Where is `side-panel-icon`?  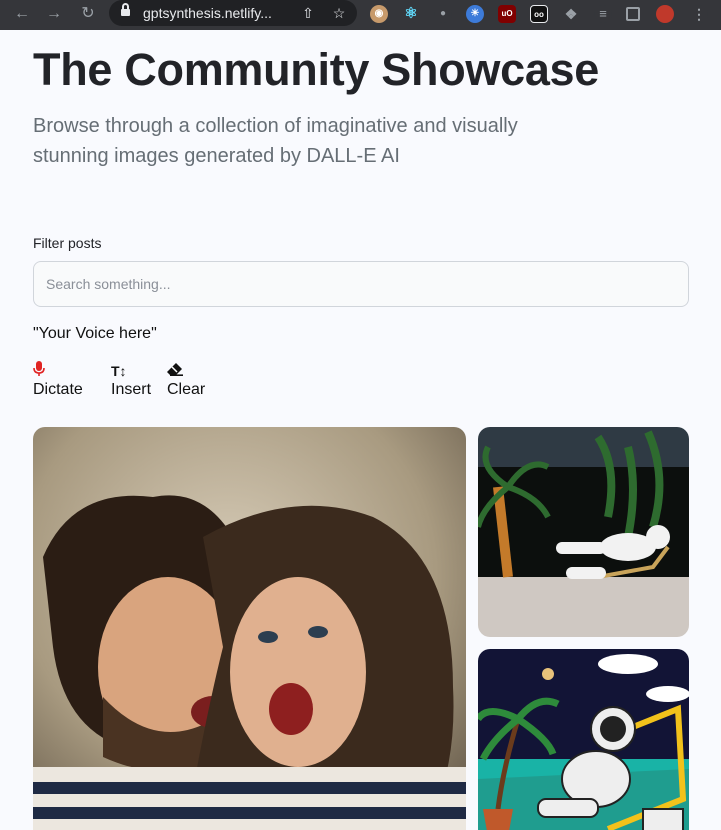 side-panel-icon is located at coordinates (633, 14).